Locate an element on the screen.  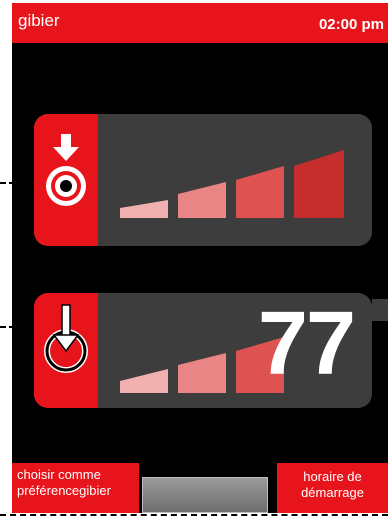
header-bar: gibier 02:00 pm is located at coordinates (200, 23).